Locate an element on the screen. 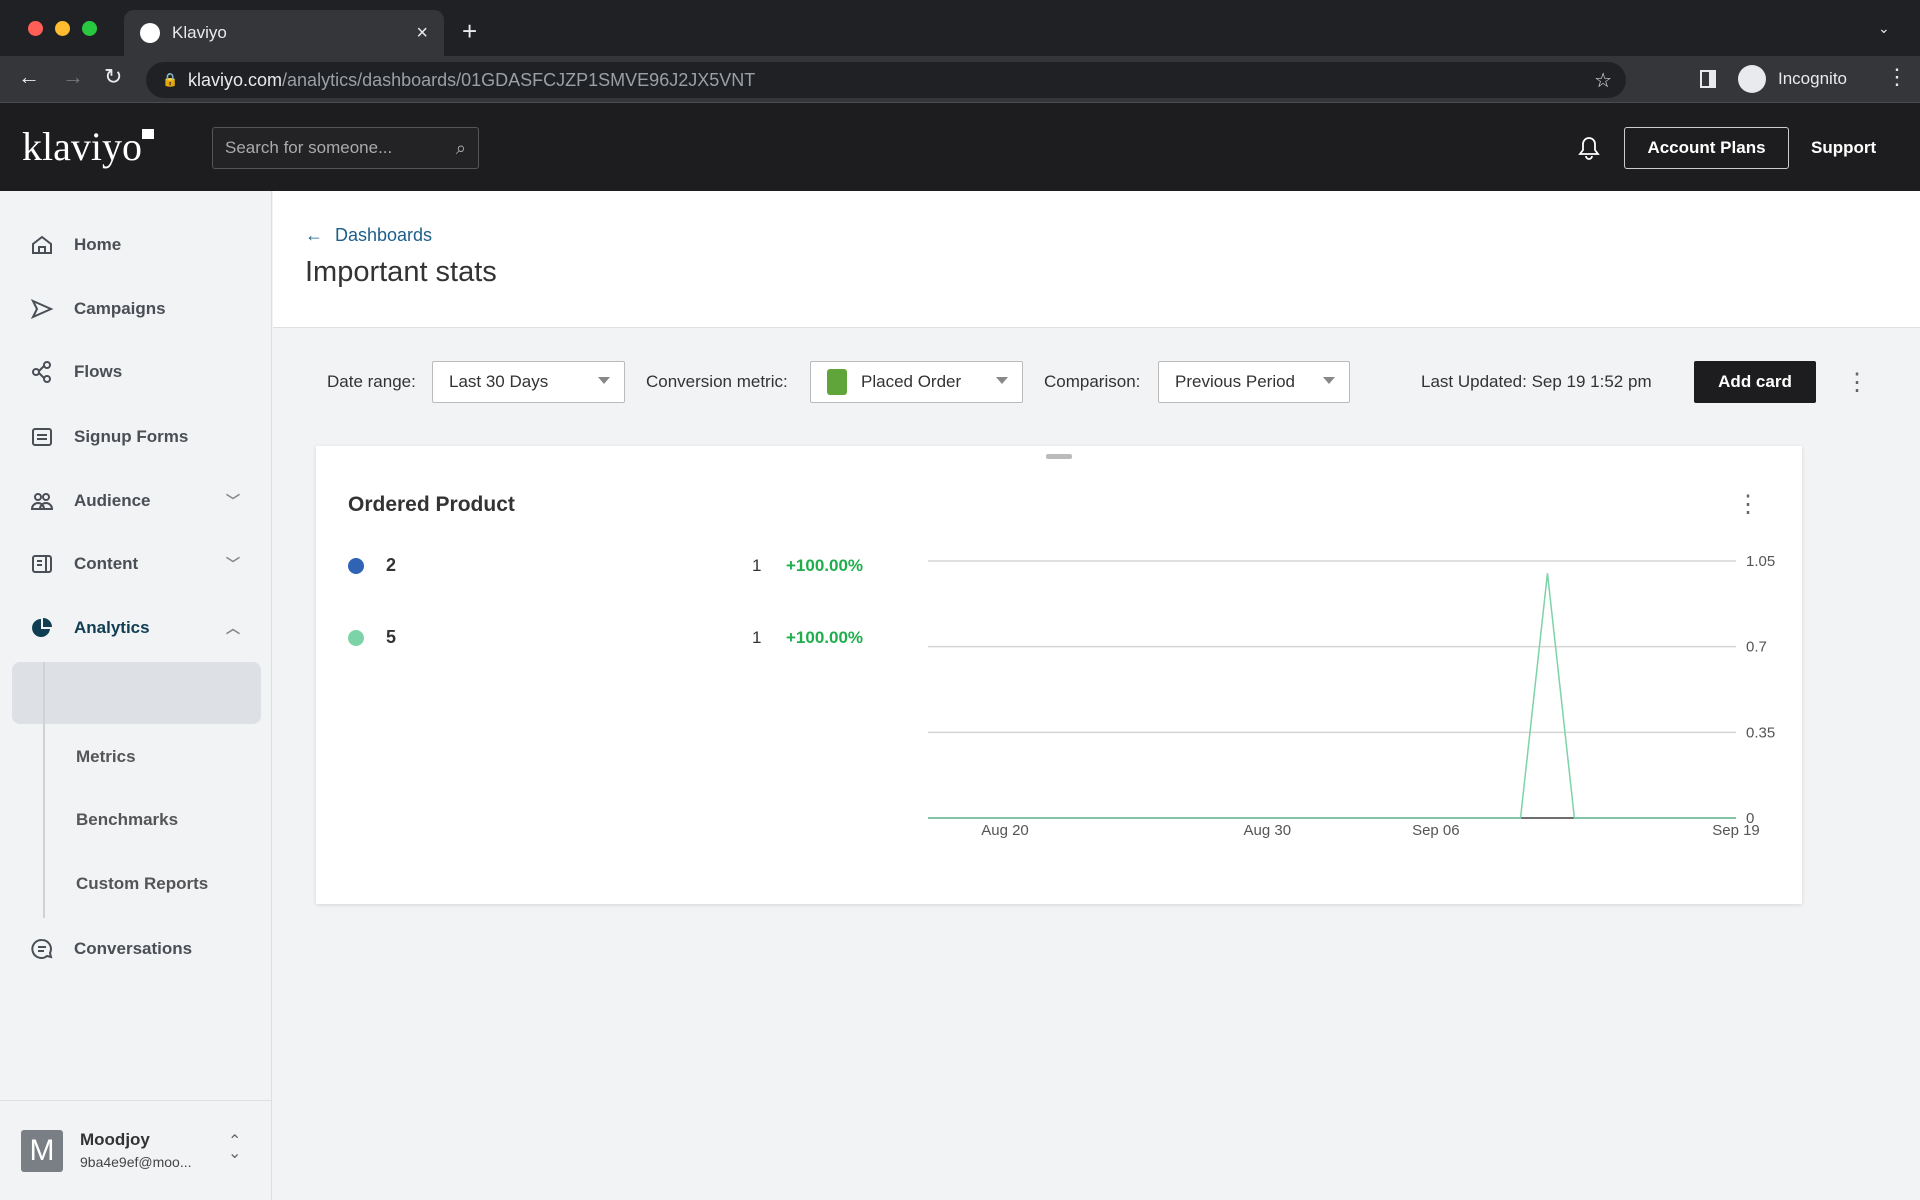 This screenshot has height=1200, width=1920. x-tick-label: Aug 30 is located at coordinates (1268, 830).